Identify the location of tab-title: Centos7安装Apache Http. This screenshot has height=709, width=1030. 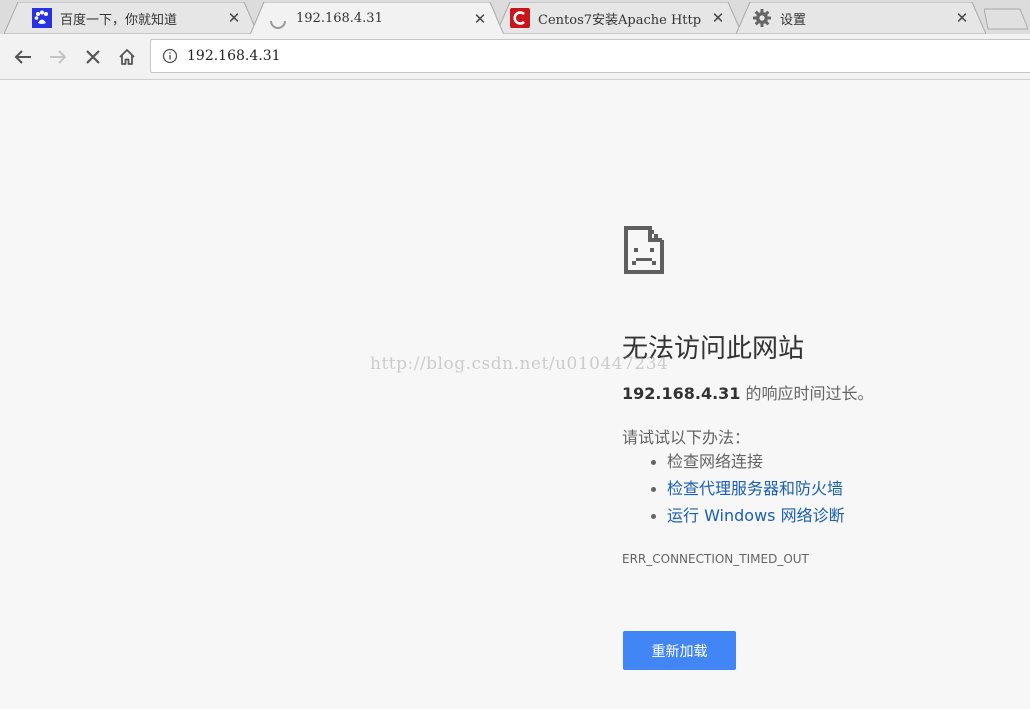
(620, 20).